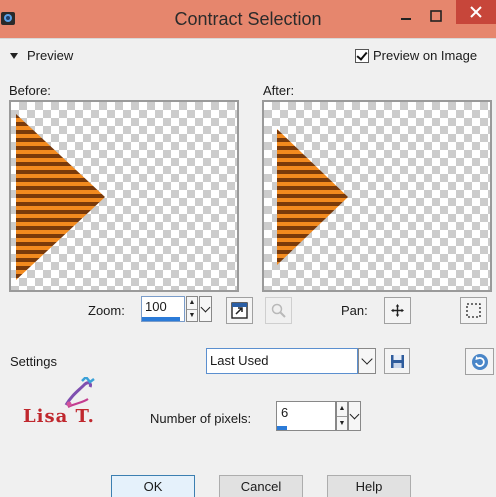 The width and height of the screenshot is (496, 497). I want to click on reset-arrow-icon, so click(479, 361).